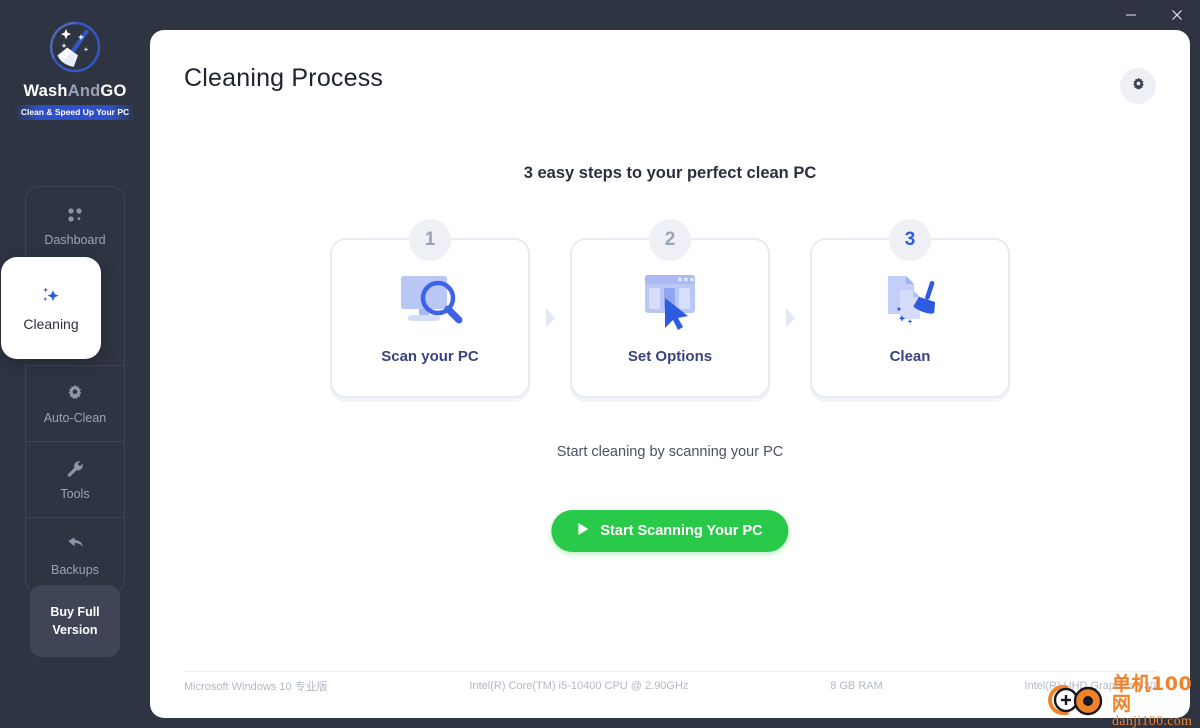 This screenshot has height=728, width=1200. I want to click on buy-full-version-button: Buy Full Version, so click(75, 621).